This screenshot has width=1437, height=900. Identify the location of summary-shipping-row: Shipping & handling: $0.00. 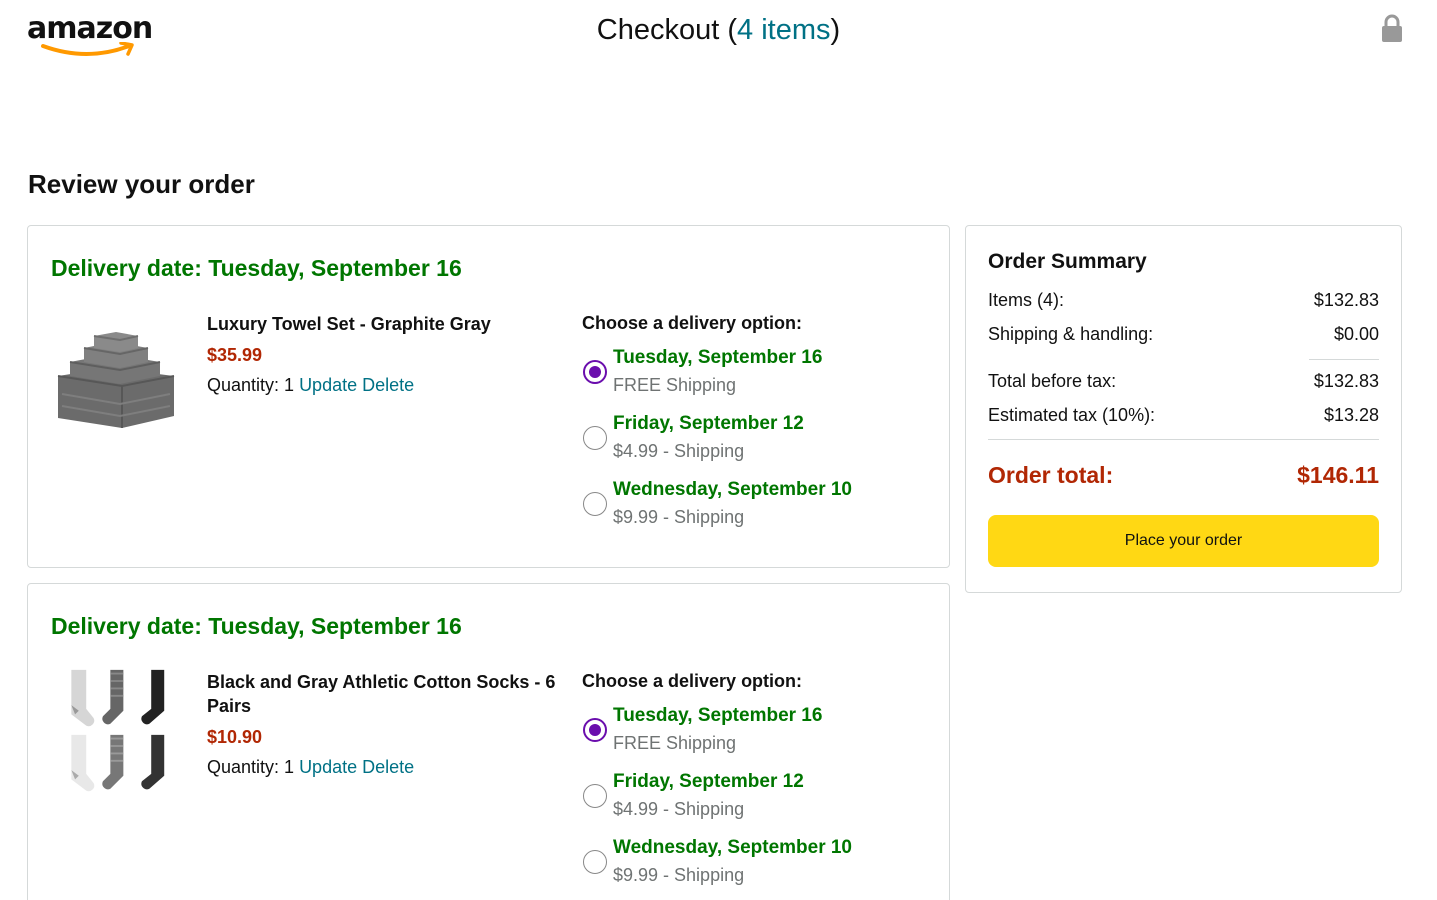
(1183, 336).